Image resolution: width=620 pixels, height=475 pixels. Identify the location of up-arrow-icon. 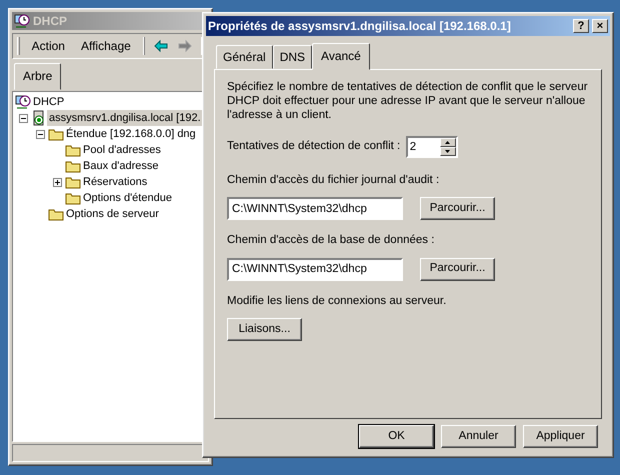
(447, 142).